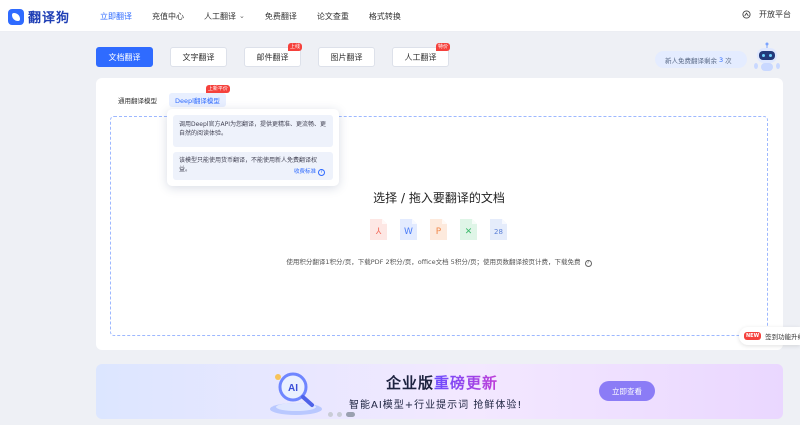  I want to click on tab-deepl-model: Deepl翻译模型 上新平价, so click(199, 96).